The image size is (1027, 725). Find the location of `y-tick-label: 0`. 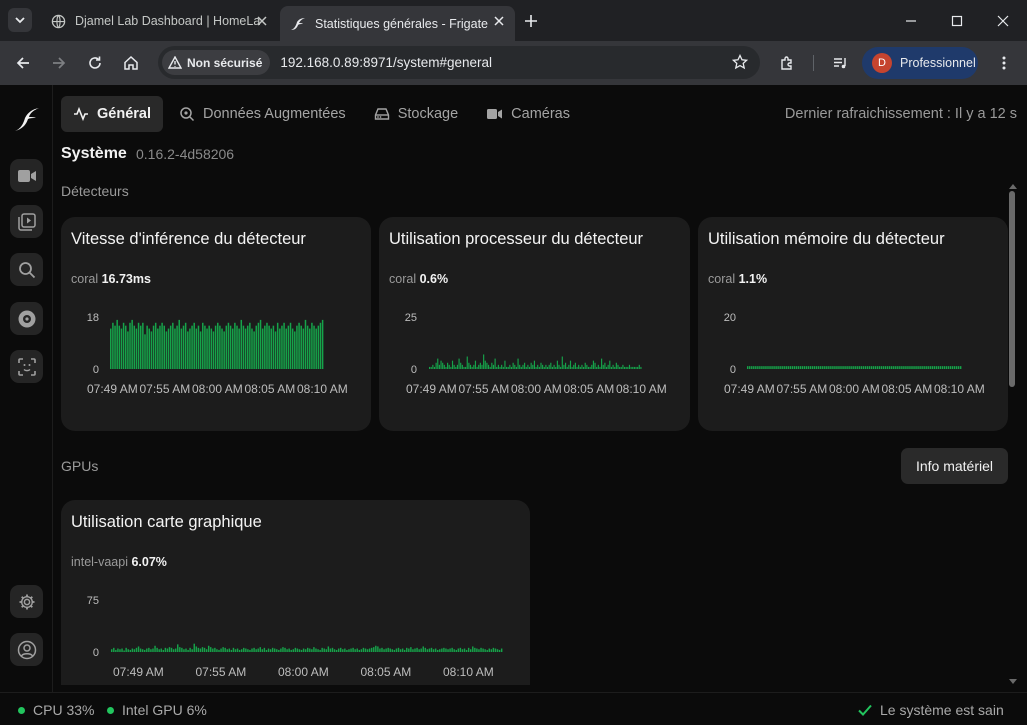

y-tick-label: 0 is located at coordinates (96, 653).